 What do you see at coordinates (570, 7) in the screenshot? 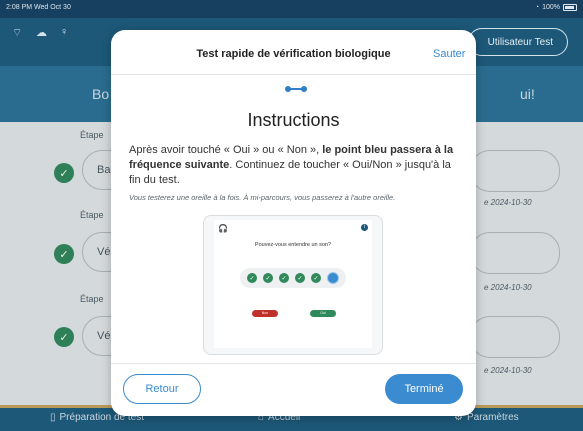
I see `battery-icon` at bounding box center [570, 7].